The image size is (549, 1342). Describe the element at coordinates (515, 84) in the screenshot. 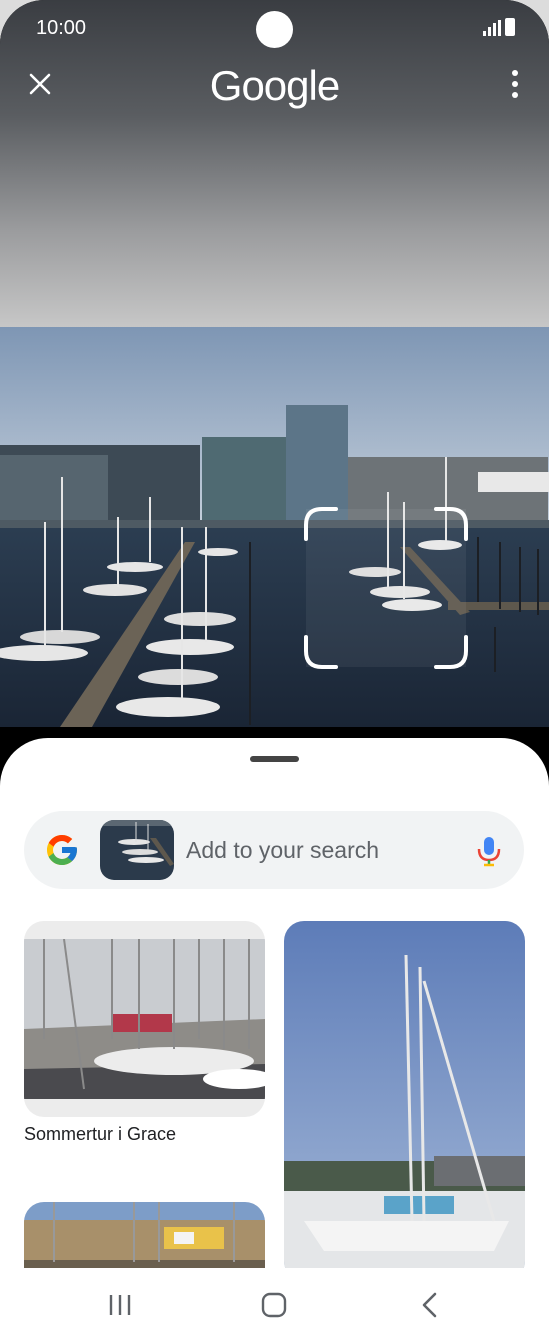

I see `more-options-button` at that location.